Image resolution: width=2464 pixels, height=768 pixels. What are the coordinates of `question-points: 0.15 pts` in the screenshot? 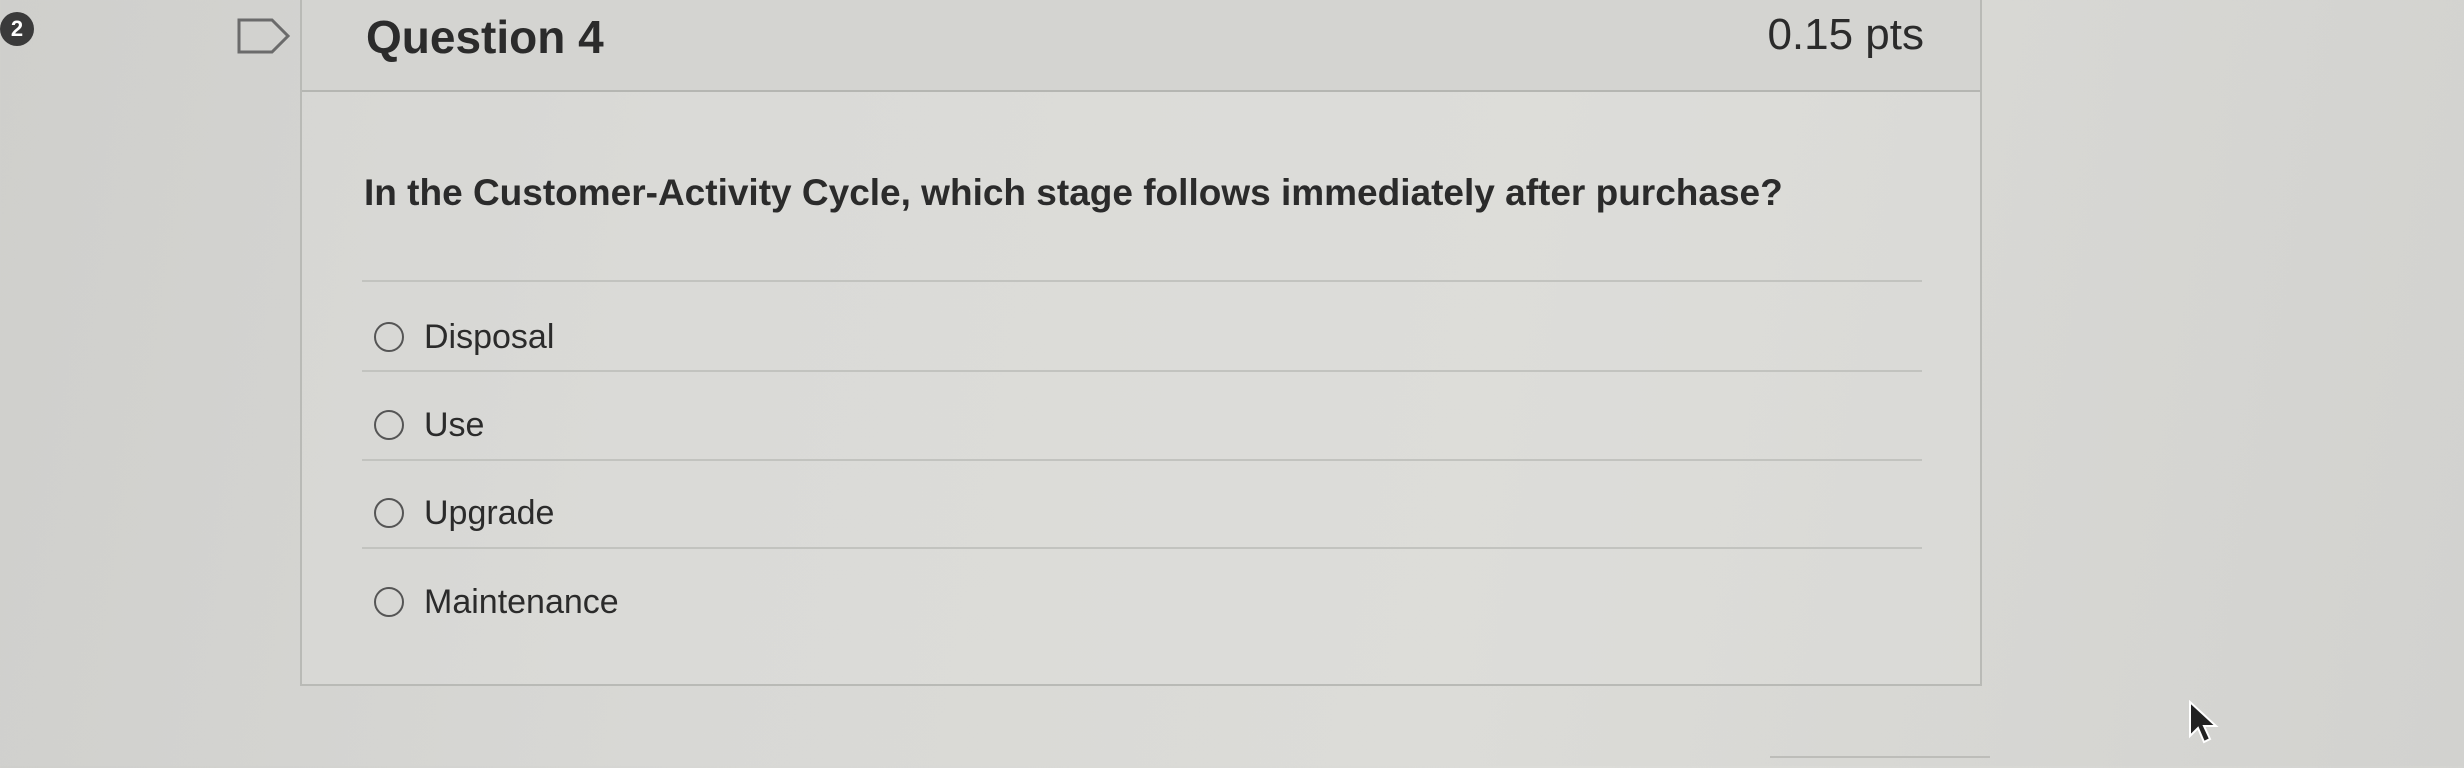 It's located at (1845, 34).